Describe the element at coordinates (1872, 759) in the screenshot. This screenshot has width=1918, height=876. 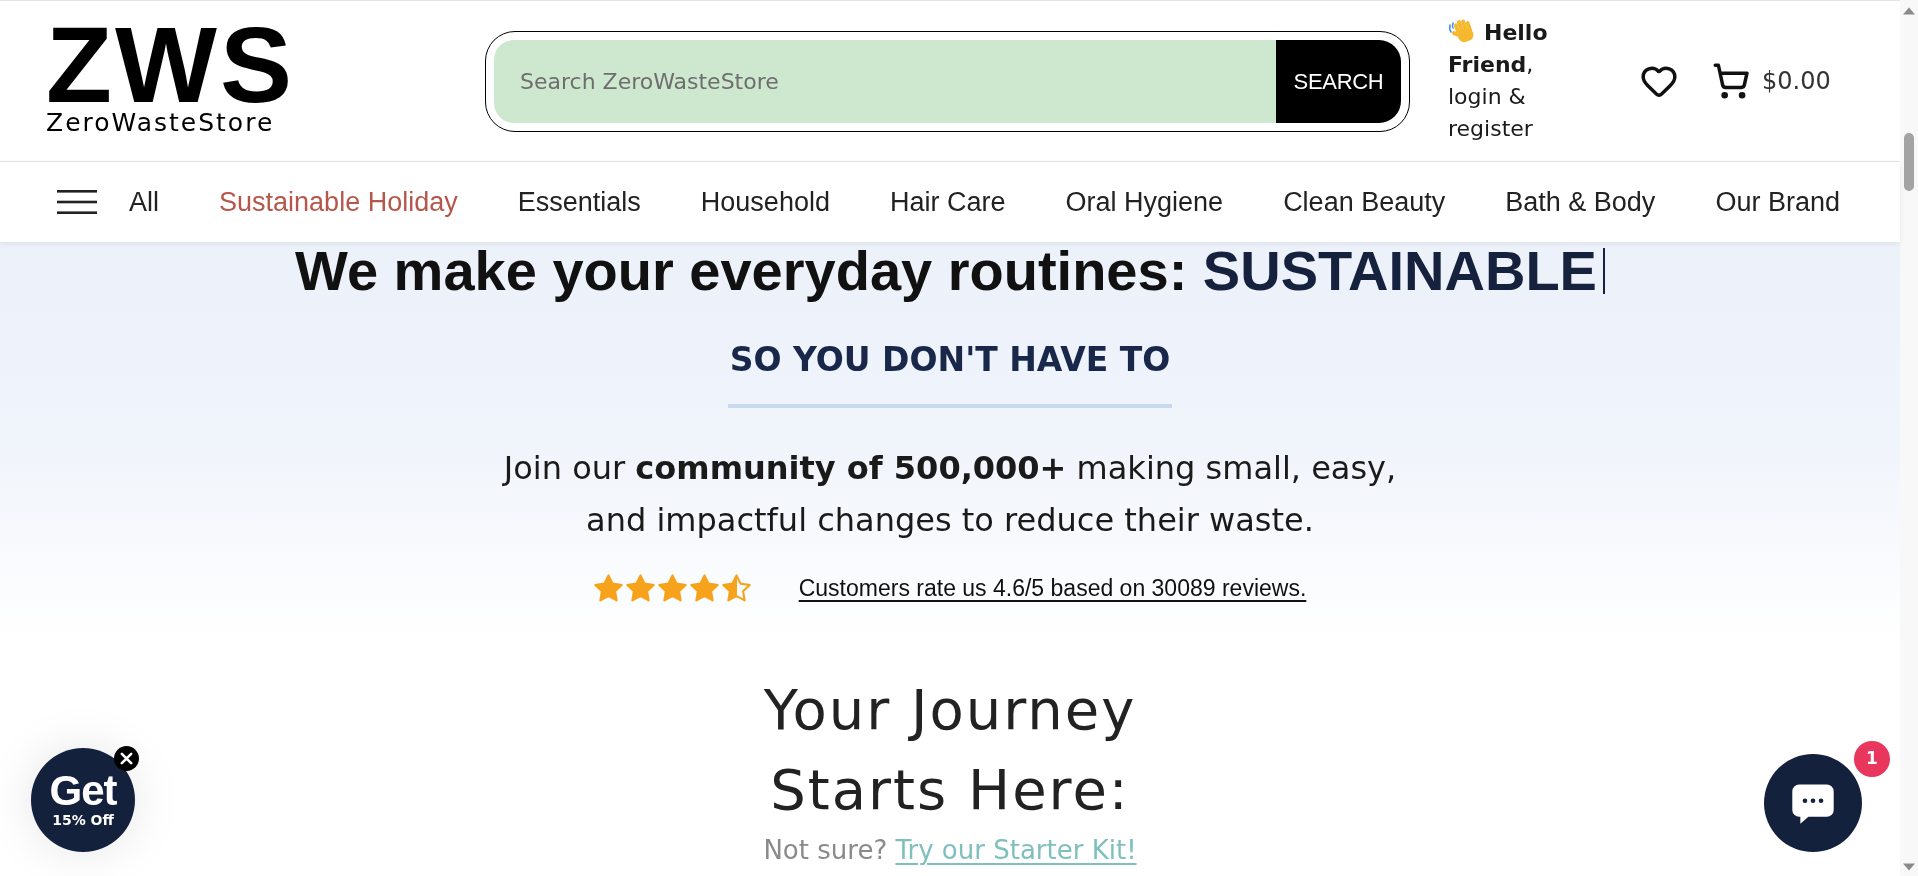
I see `notification-badge: 1` at that location.